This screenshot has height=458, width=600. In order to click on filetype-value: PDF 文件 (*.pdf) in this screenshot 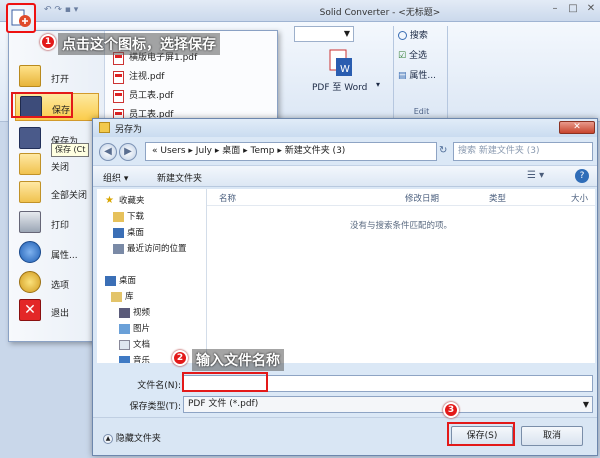, I will do `click(223, 404)`.